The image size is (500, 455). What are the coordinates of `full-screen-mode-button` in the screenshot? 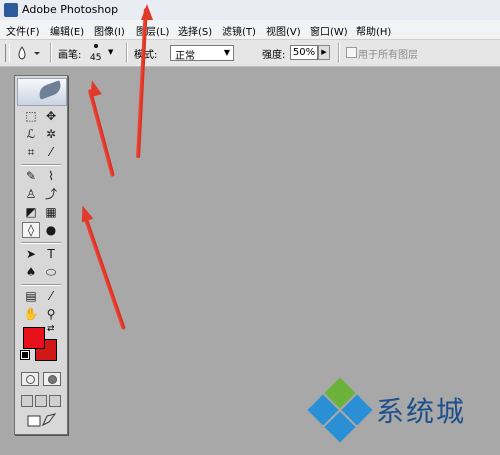 It's located at (55, 401).